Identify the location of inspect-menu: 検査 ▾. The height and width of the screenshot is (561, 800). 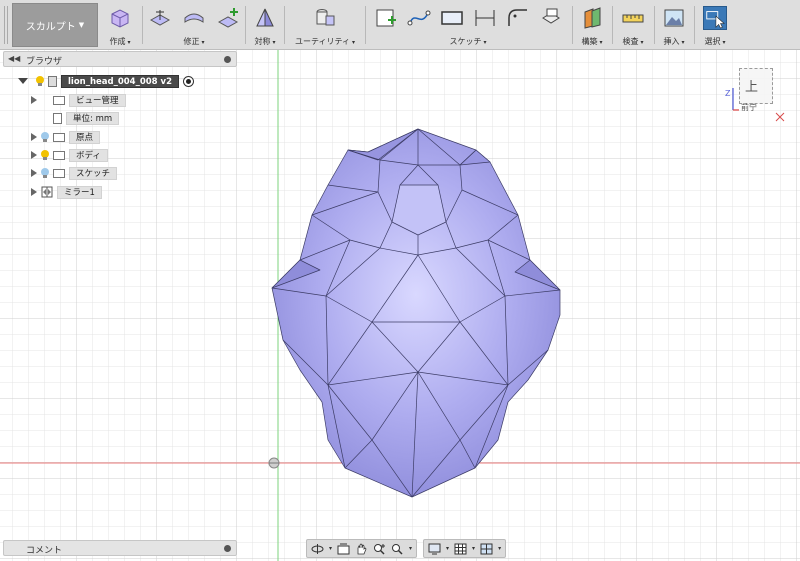
(633, 25).